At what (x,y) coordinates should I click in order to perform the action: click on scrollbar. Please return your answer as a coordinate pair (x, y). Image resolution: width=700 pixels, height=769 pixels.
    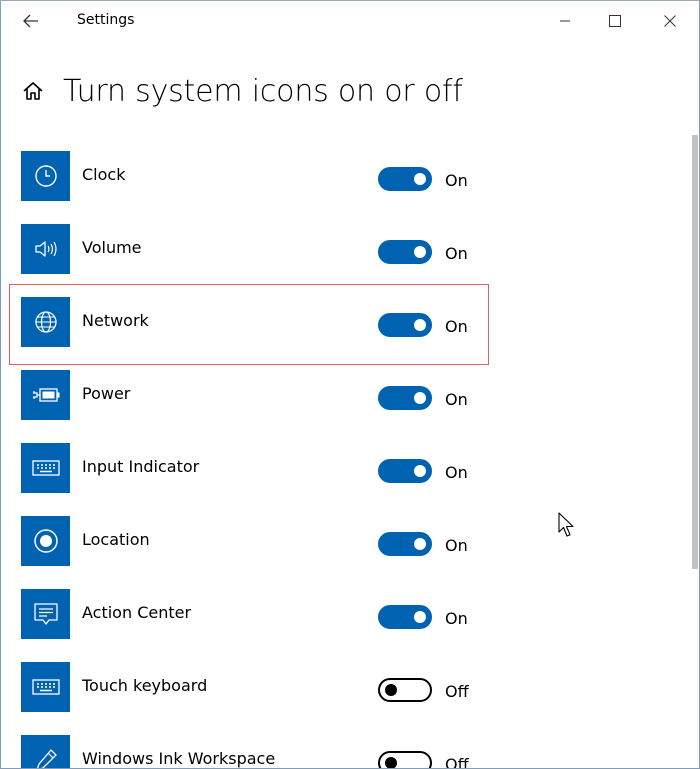
    Looking at the image, I should click on (695, 352).